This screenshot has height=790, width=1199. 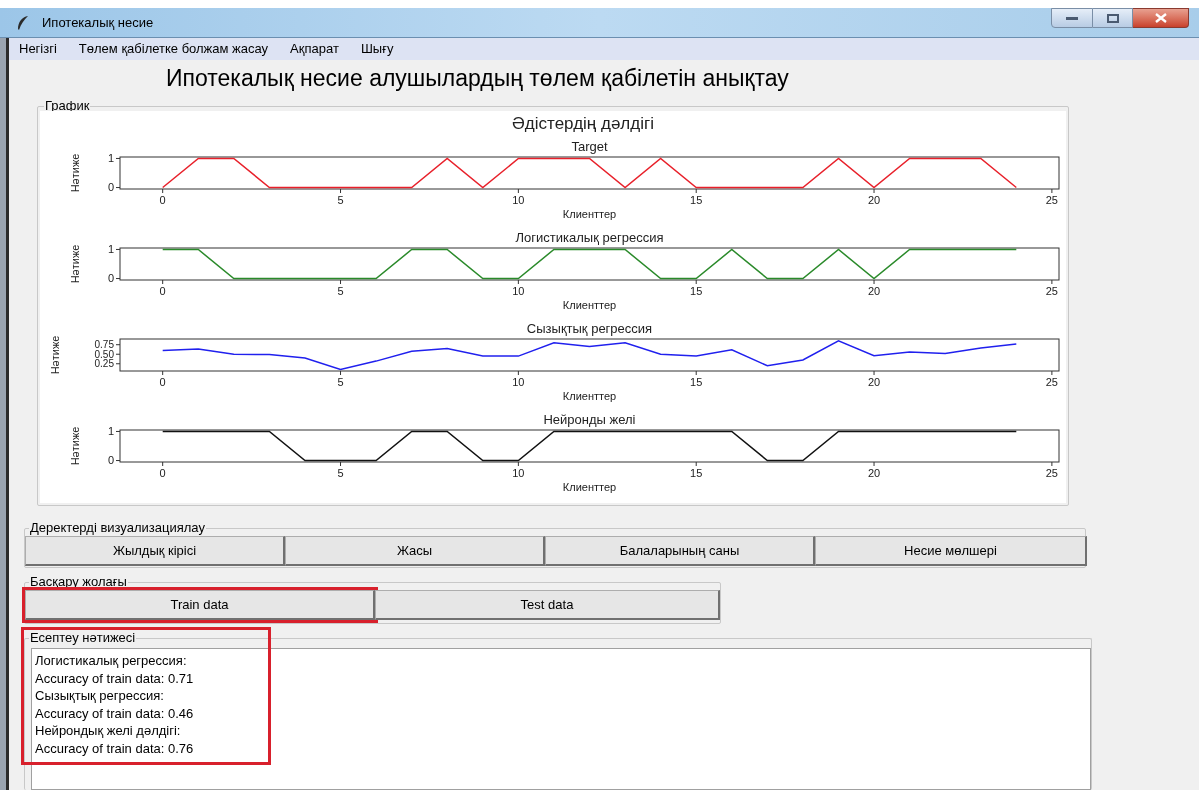 I want to click on close-button, so click(x=1161, y=18).